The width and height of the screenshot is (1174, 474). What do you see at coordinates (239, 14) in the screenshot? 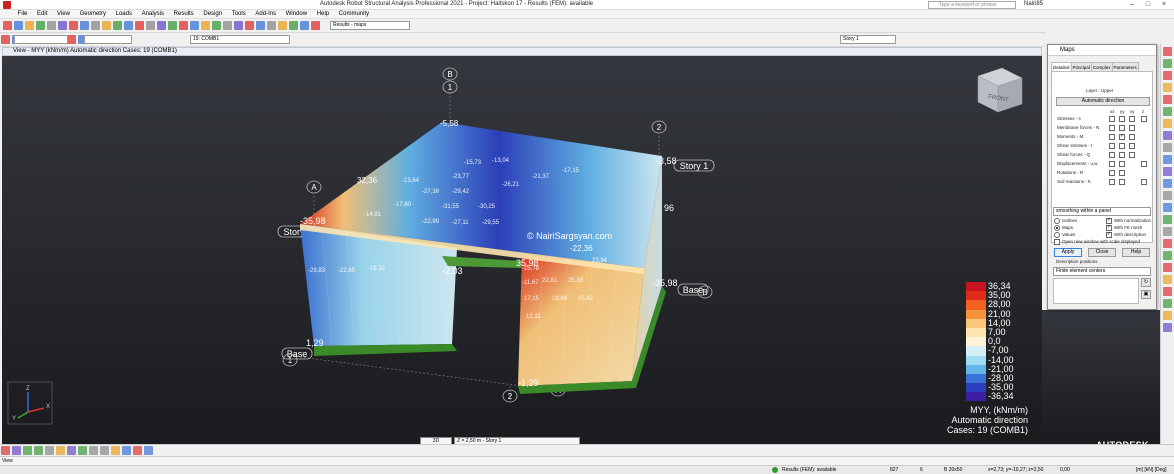
I see `menu-tools: Tools` at bounding box center [239, 14].